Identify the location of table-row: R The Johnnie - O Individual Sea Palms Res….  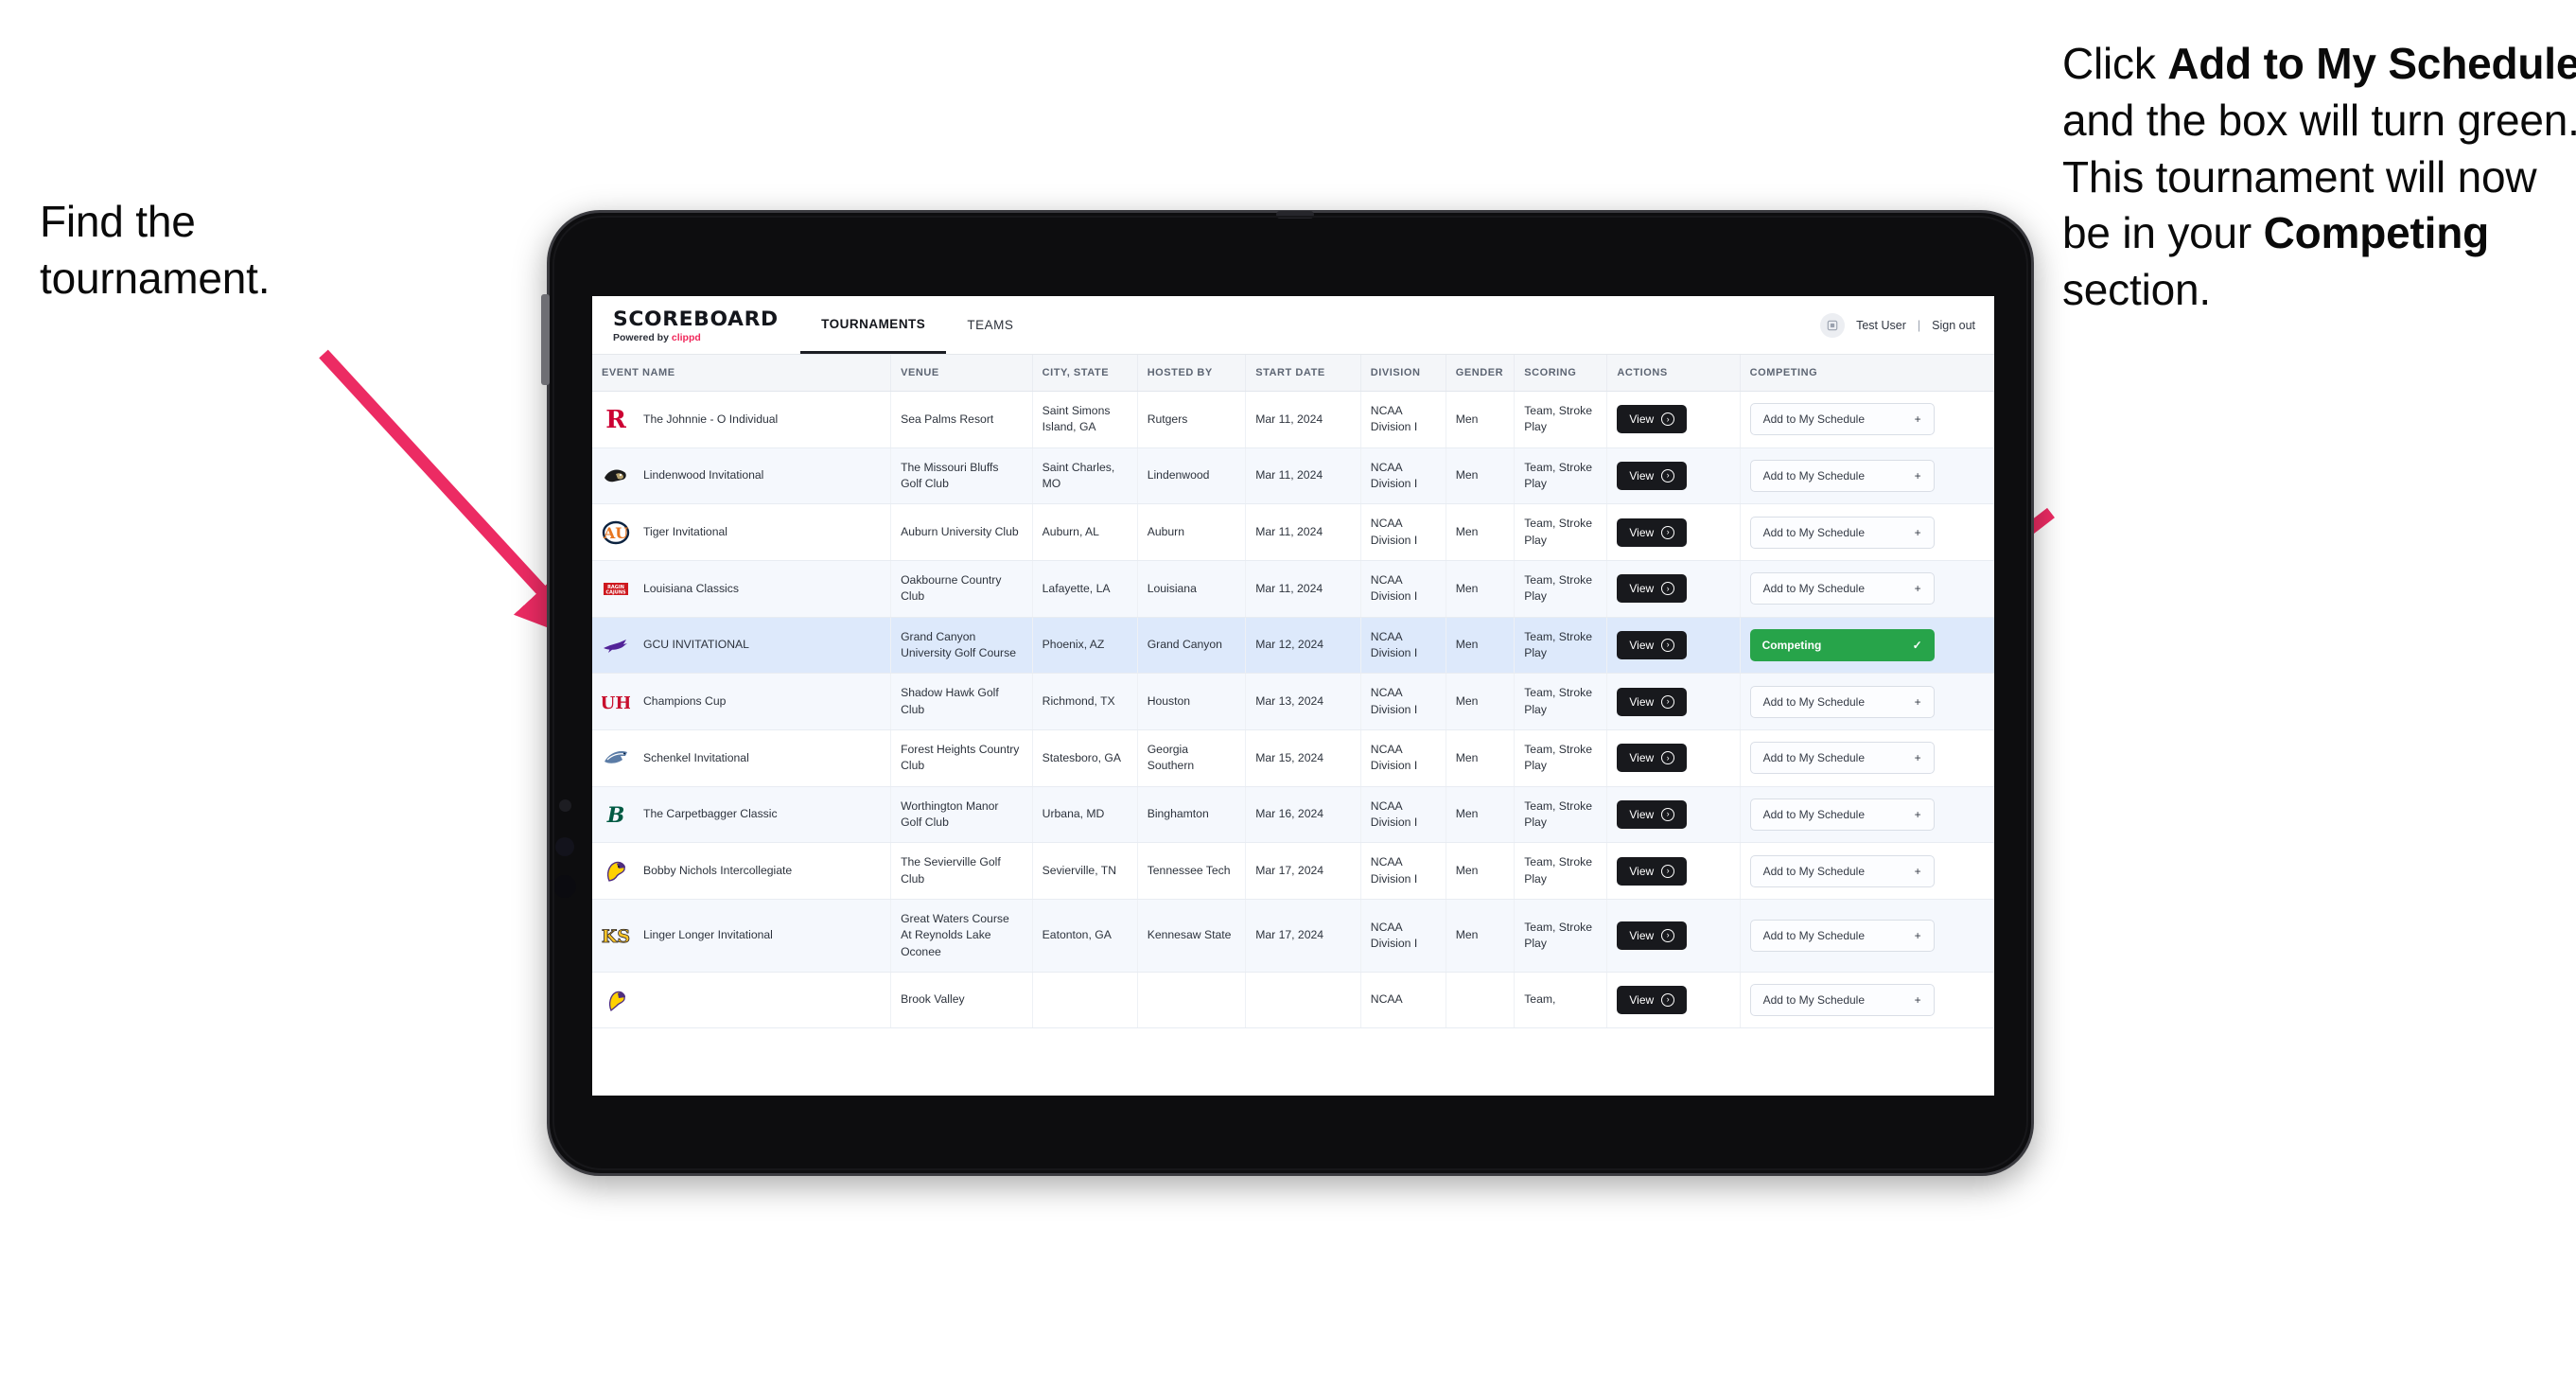
(1293, 419).